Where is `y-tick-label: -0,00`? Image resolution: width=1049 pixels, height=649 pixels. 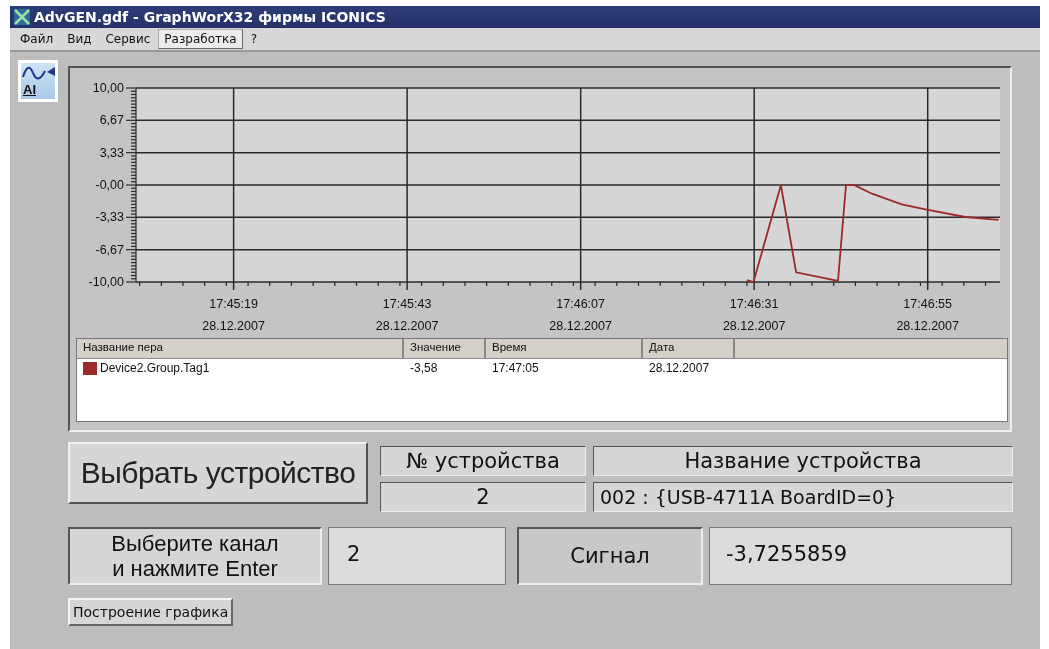
y-tick-label: -0,00 is located at coordinates (109, 185).